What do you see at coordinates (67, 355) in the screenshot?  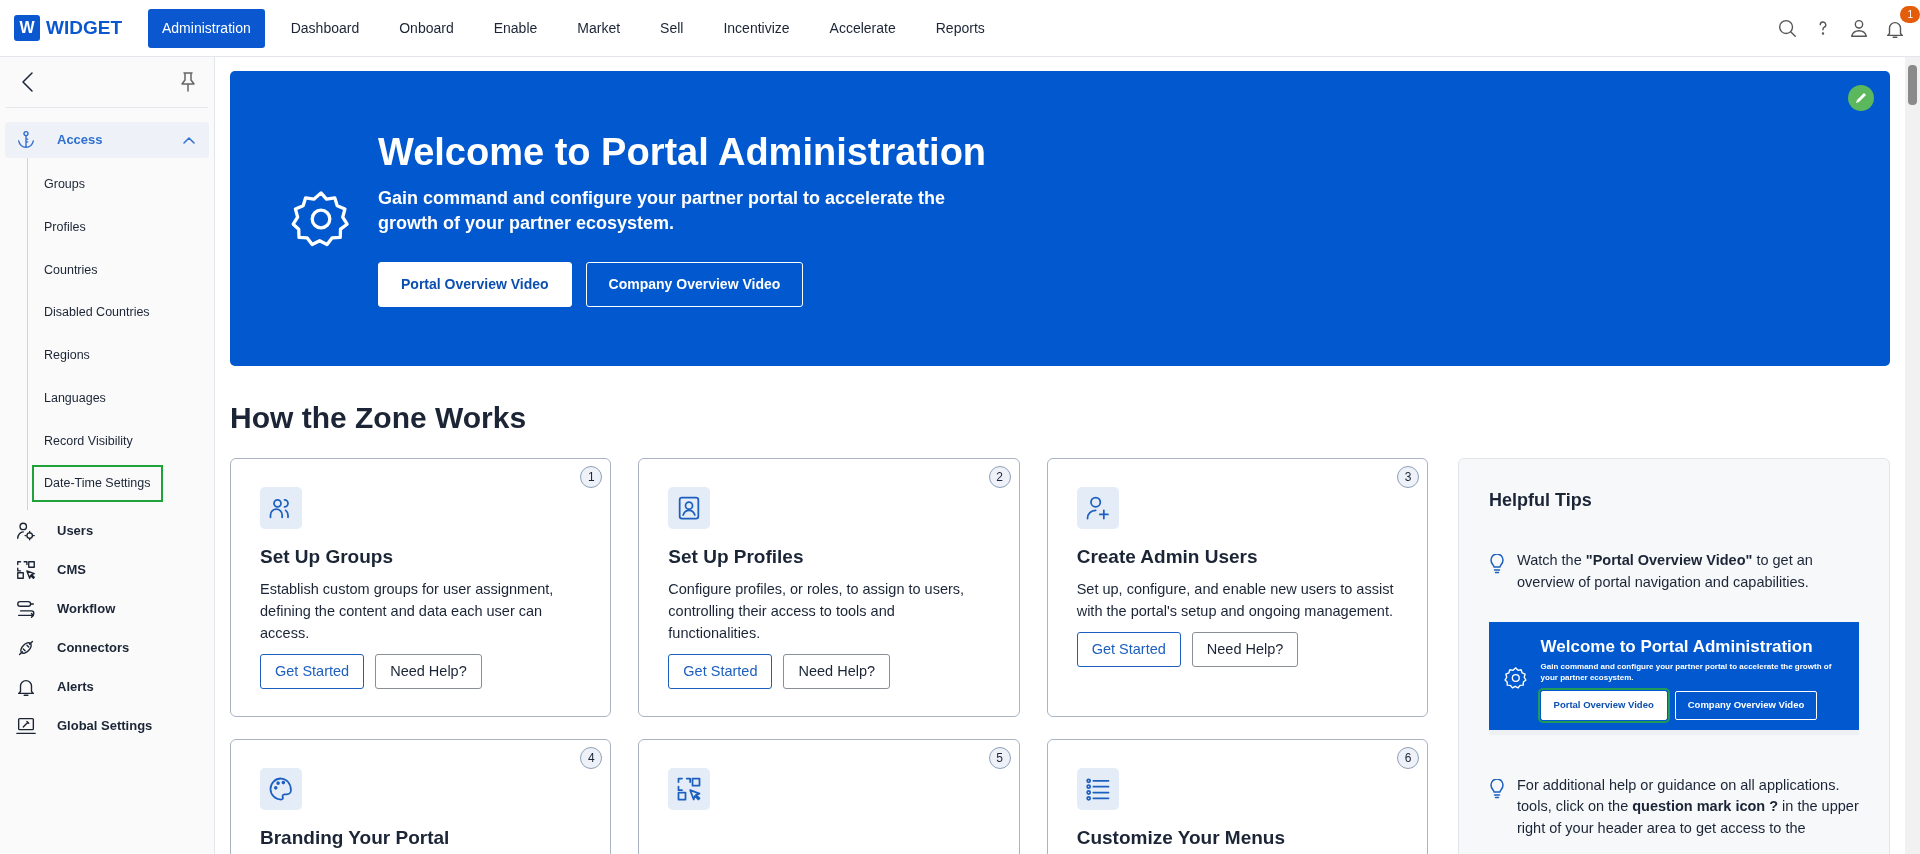 I see `submenu-item: Regions` at bounding box center [67, 355].